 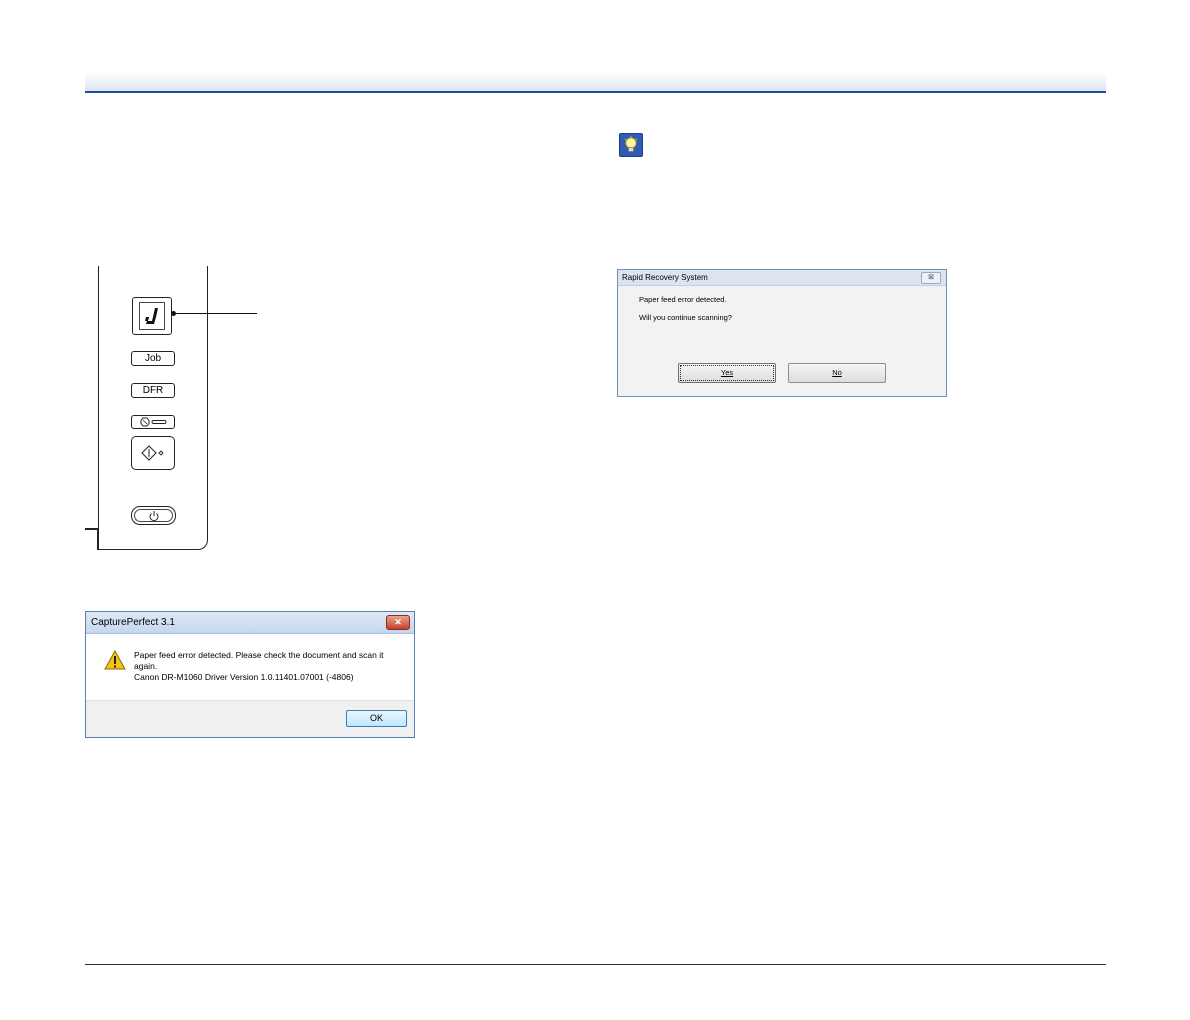 I want to click on power-icon, so click(x=153, y=515).